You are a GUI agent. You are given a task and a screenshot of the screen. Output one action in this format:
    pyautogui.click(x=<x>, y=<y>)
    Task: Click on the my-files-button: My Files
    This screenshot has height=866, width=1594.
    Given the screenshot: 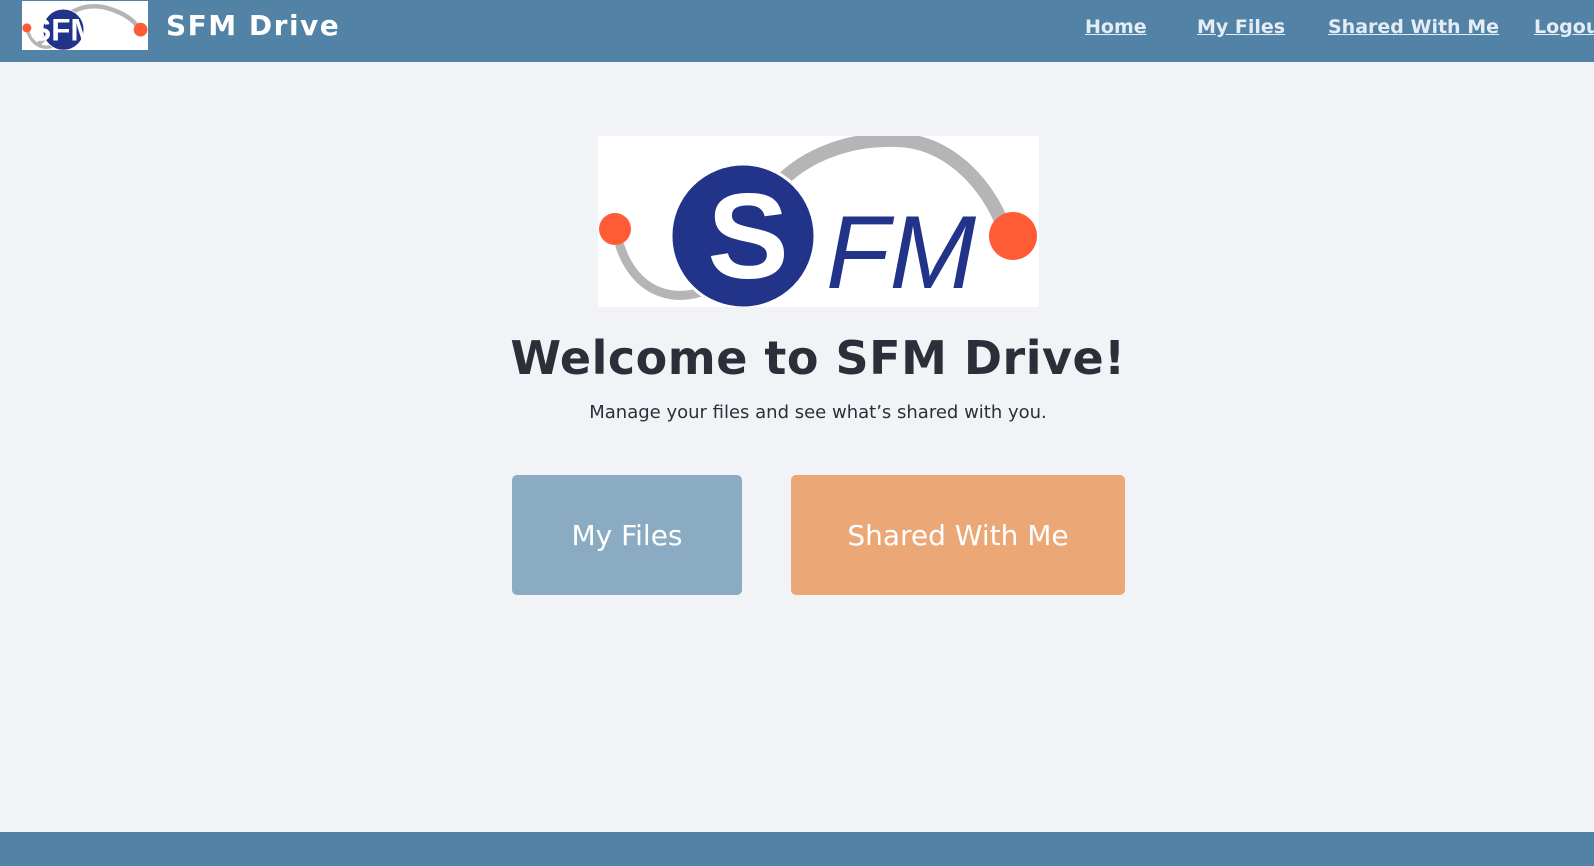 What is the action you would take?
    pyautogui.click(x=627, y=535)
    